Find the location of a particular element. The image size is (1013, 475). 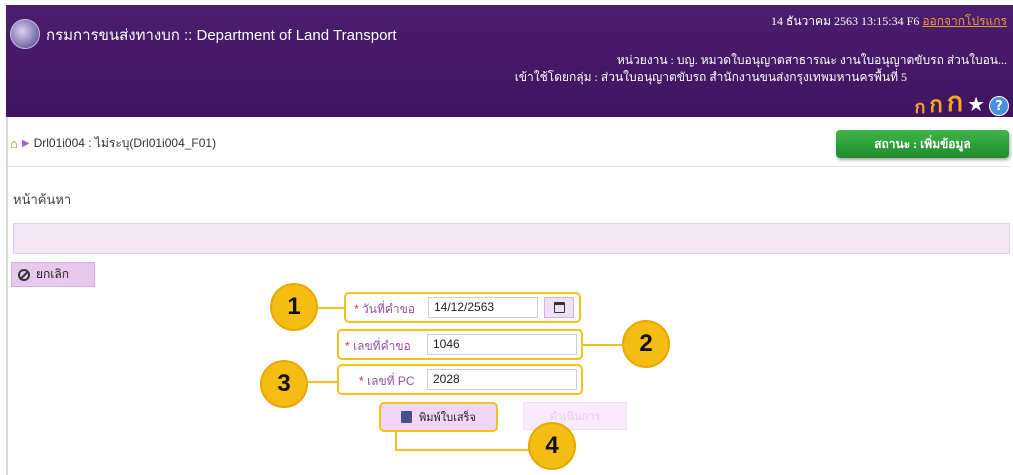

breadcrumb-text: Drl01i004 : ไม่ระบุ(Drl01i004_F01) is located at coordinates (125, 143).